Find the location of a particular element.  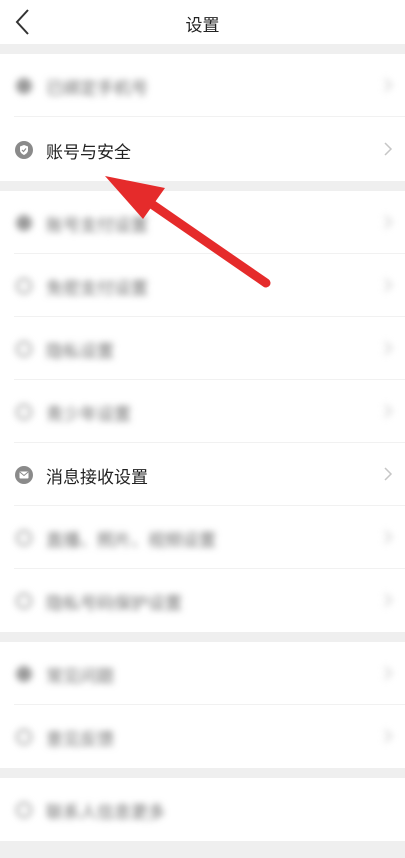

settings-row-label: 账号支付设置 is located at coordinates (97, 226).